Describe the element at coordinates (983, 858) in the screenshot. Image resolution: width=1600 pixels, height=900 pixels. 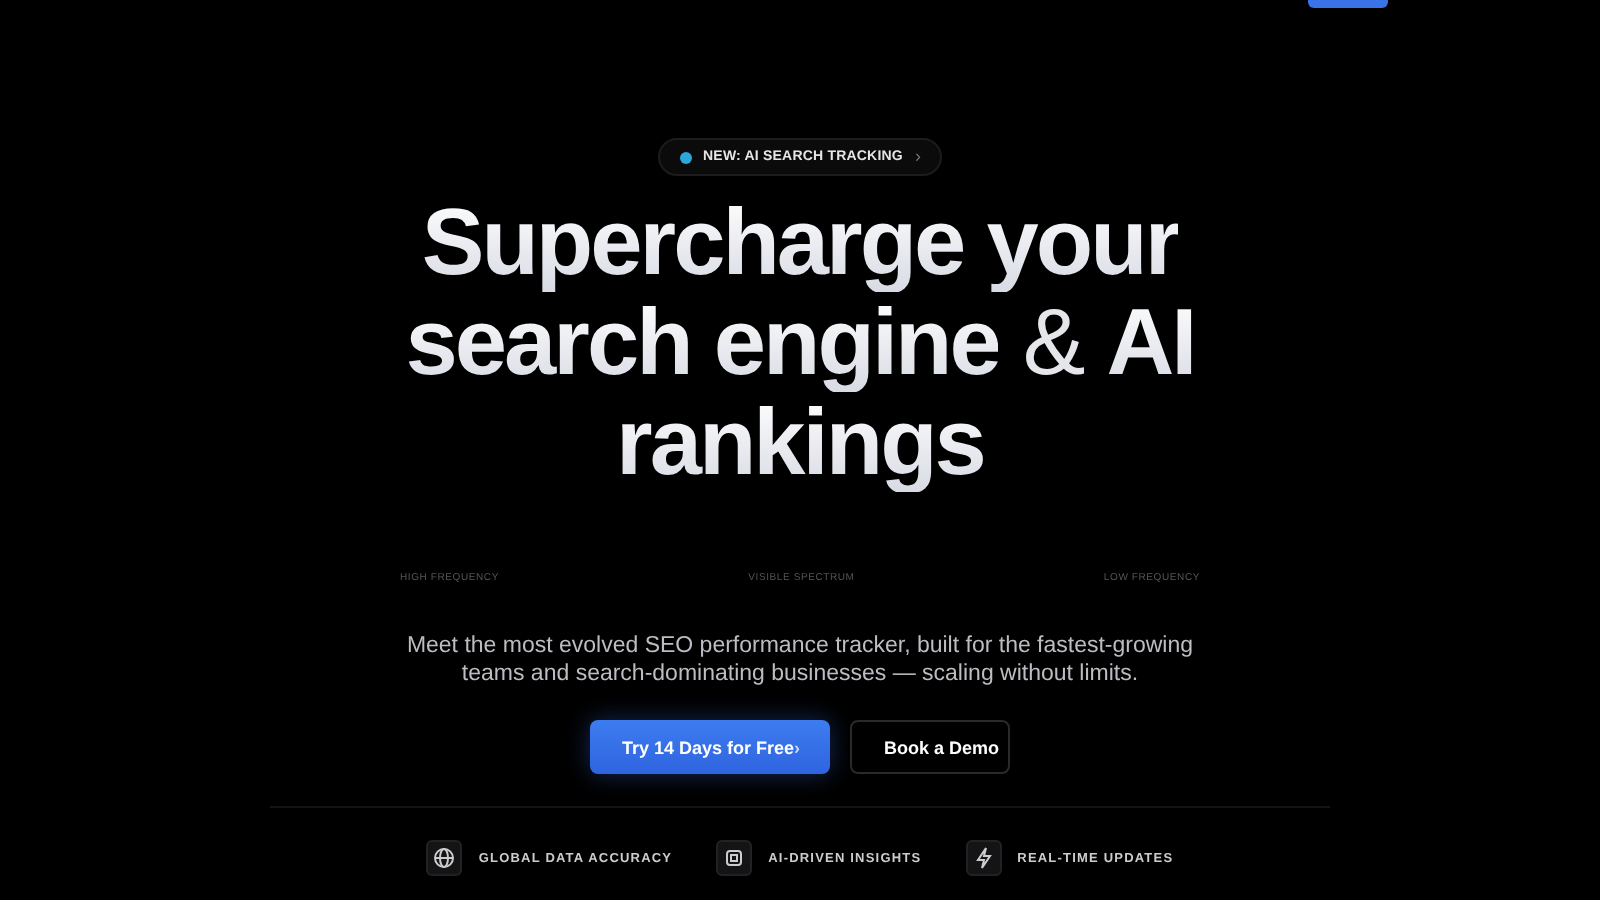
I see `lightning-icon` at that location.